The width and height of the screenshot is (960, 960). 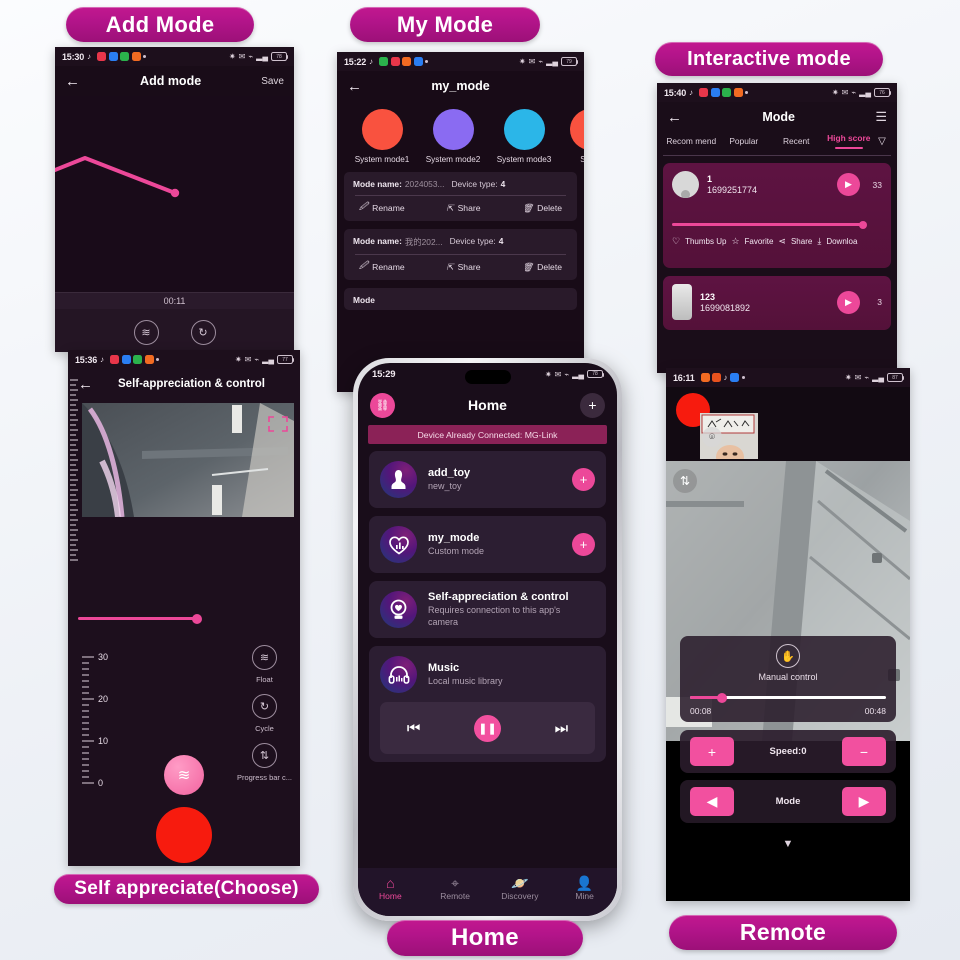 What do you see at coordinates (584, 888) in the screenshot?
I see `tab-mine: 👤 Mine` at bounding box center [584, 888].